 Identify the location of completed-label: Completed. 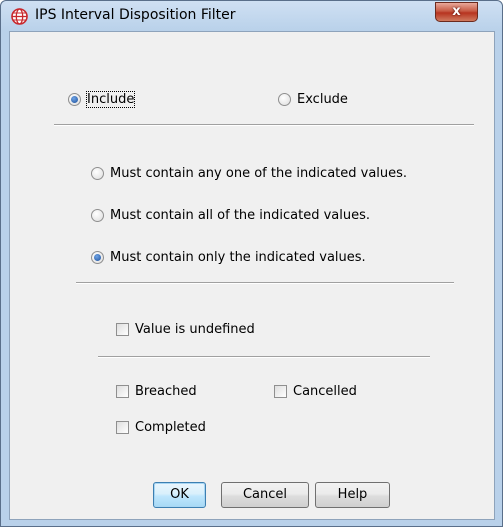
(170, 427).